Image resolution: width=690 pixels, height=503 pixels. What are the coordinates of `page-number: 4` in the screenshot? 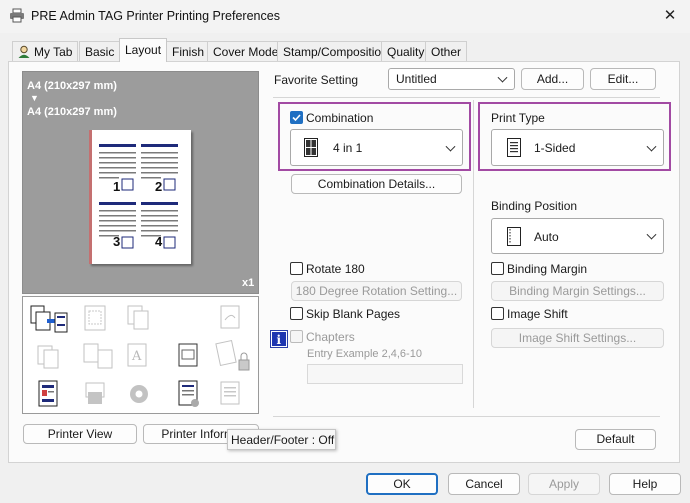 It's located at (159, 241).